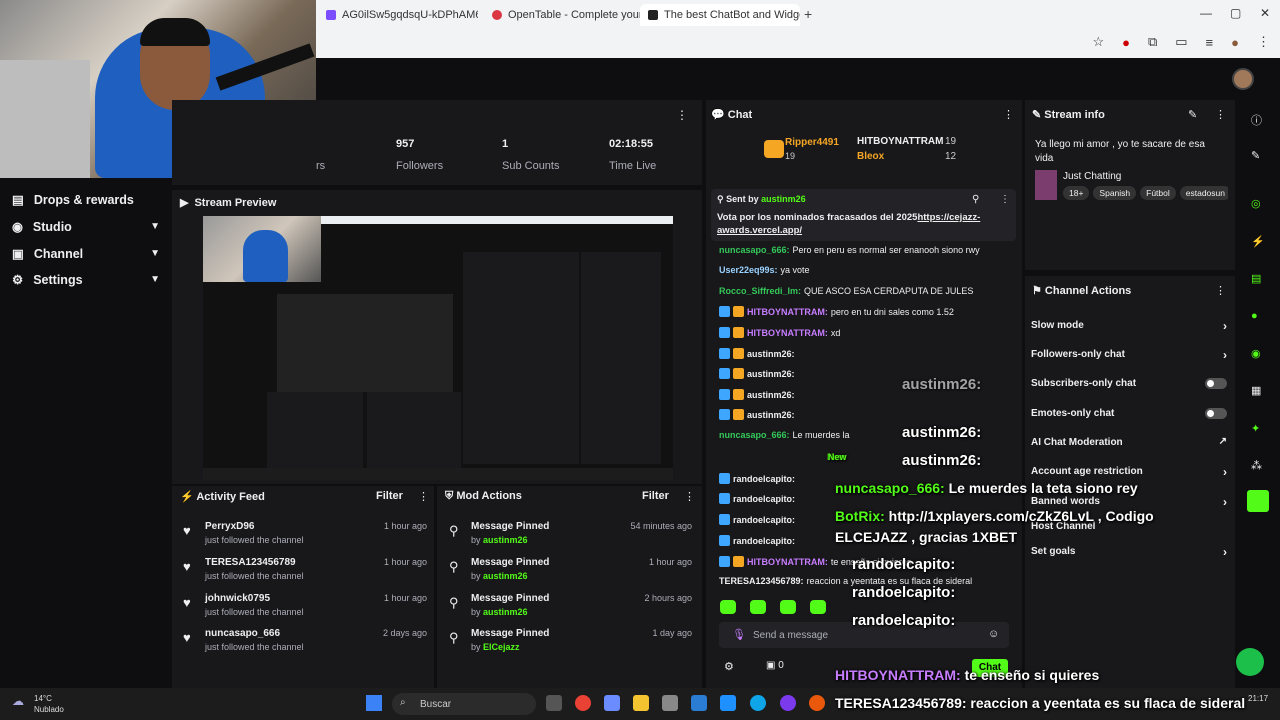 This screenshot has height=720, width=1280. Describe the element at coordinates (1192, 114) in the screenshot. I see `edit-icon: ✎` at that location.